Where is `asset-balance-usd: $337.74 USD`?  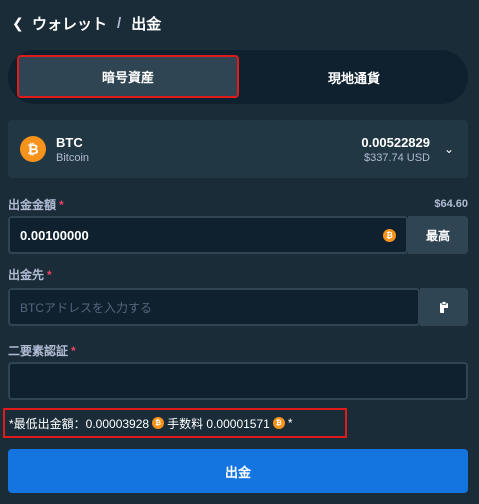 asset-balance-usd: $337.74 USD is located at coordinates (396, 157).